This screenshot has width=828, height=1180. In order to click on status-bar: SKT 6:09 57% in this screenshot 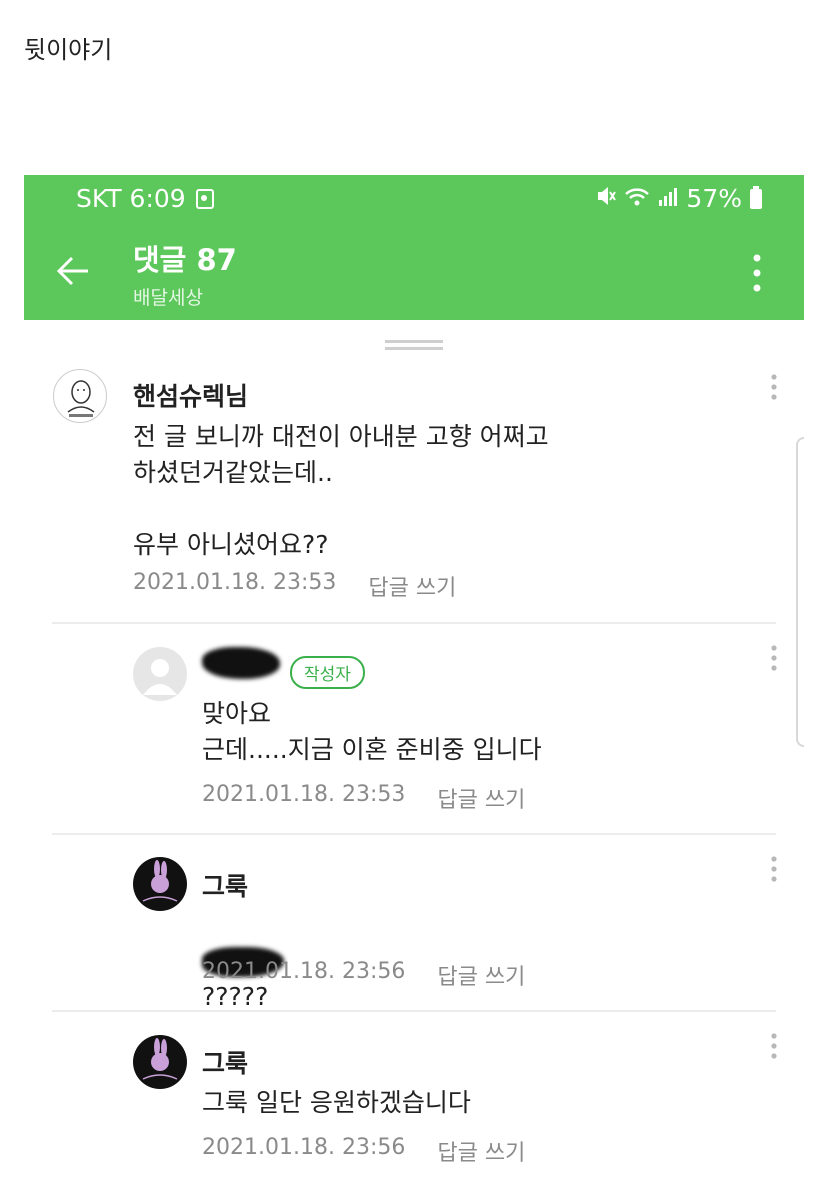, I will do `click(414, 200)`.